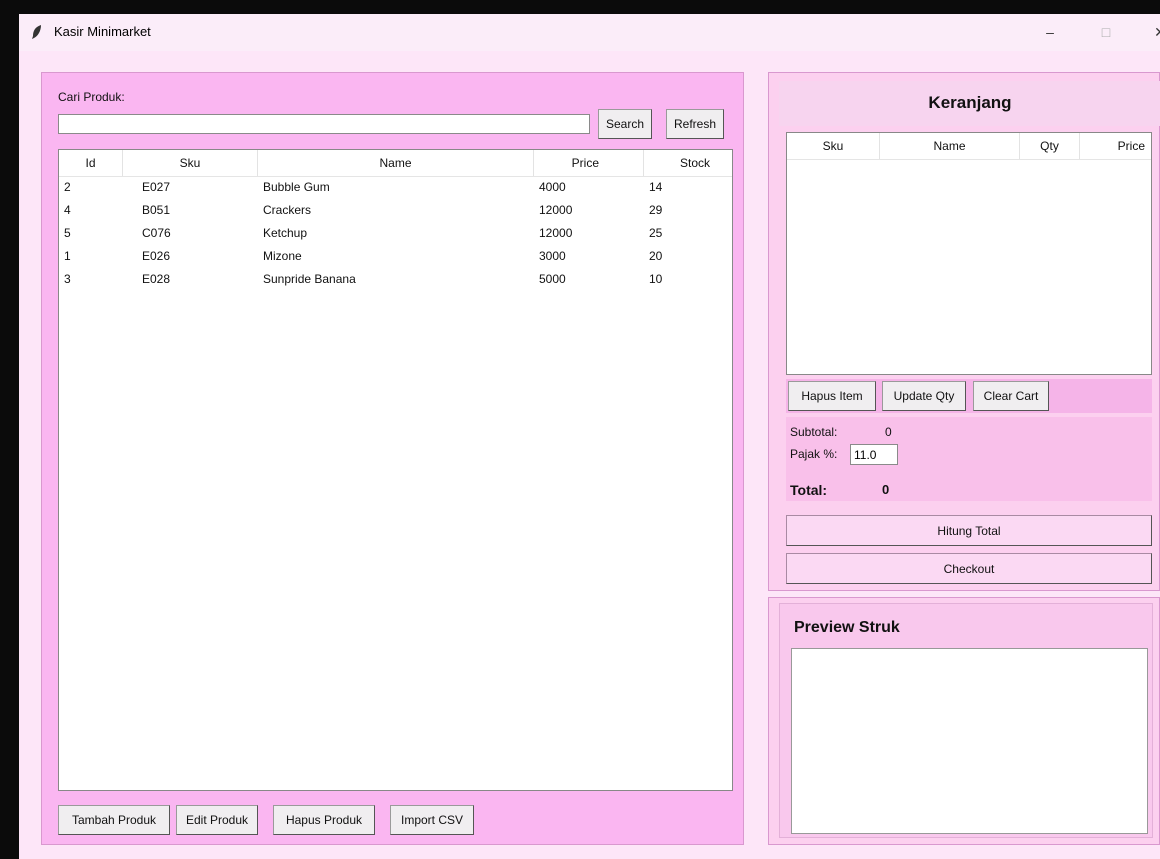 Image resolution: width=1160 pixels, height=859 pixels. What do you see at coordinates (324, 124) in the screenshot?
I see `search-input` at bounding box center [324, 124].